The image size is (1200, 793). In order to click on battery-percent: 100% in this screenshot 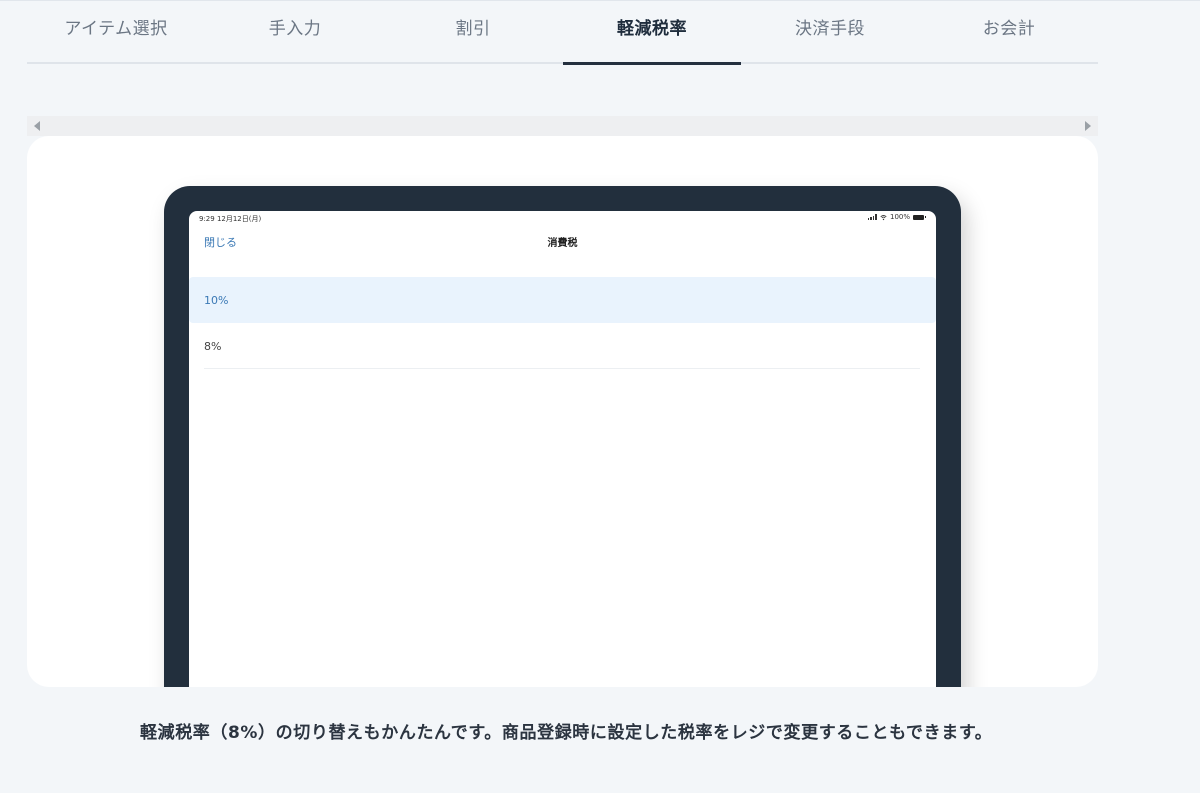, I will do `click(899, 217)`.